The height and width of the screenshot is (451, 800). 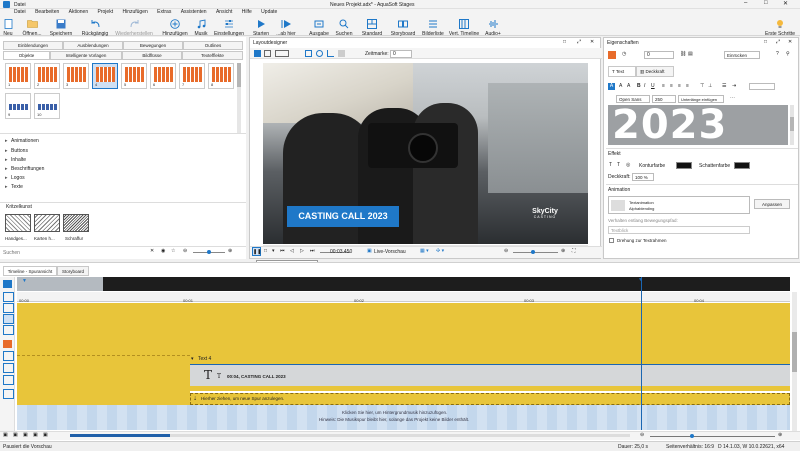 What do you see at coordinates (282, 251) in the screenshot?
I see `first-frame-button: ⏮` at bounding box center [282, 251].